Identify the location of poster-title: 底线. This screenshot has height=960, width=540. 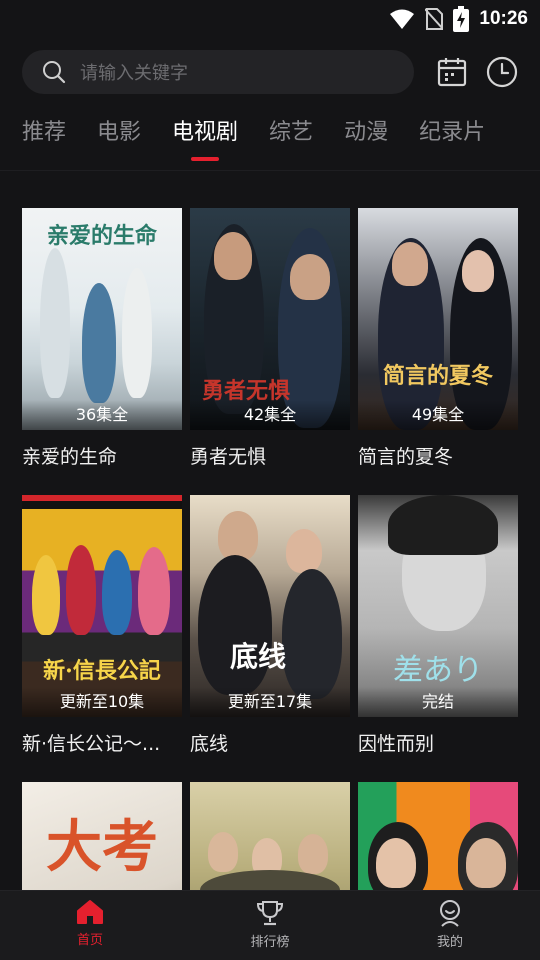
(258, 656).